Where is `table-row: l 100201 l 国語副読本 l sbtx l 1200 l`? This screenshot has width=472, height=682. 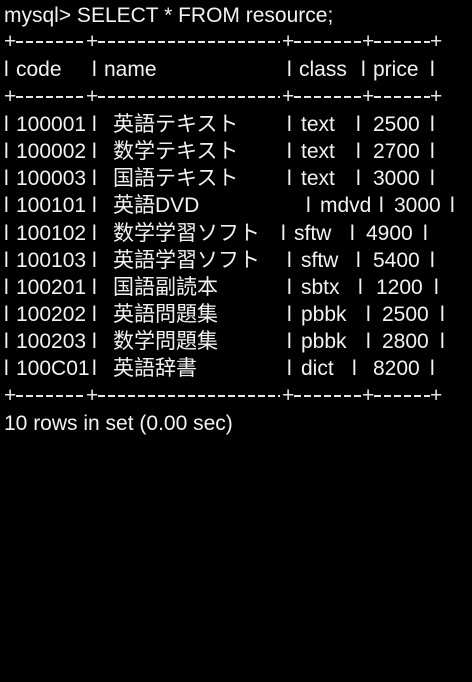 table-row: l 100201 l 国語副読本 l sbtx l 1200 l is located at coordinates (238, 287).